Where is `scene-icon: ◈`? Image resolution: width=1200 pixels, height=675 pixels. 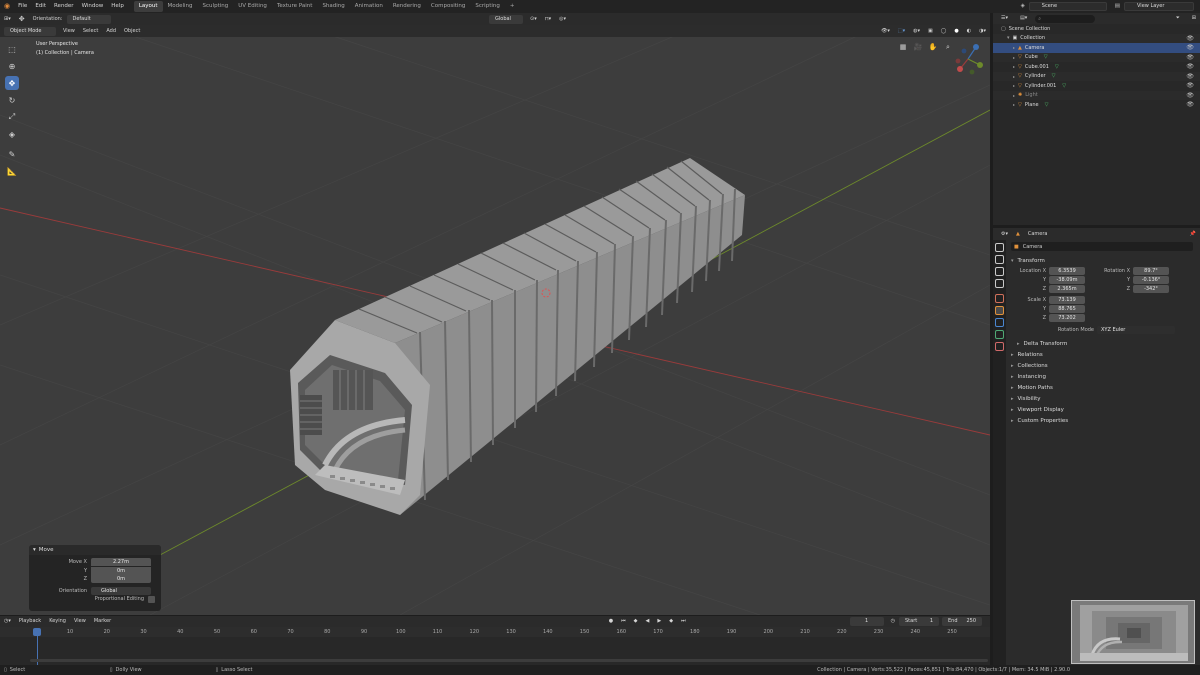 scene-icon: ◈ is located at coordinates (1023, 6).